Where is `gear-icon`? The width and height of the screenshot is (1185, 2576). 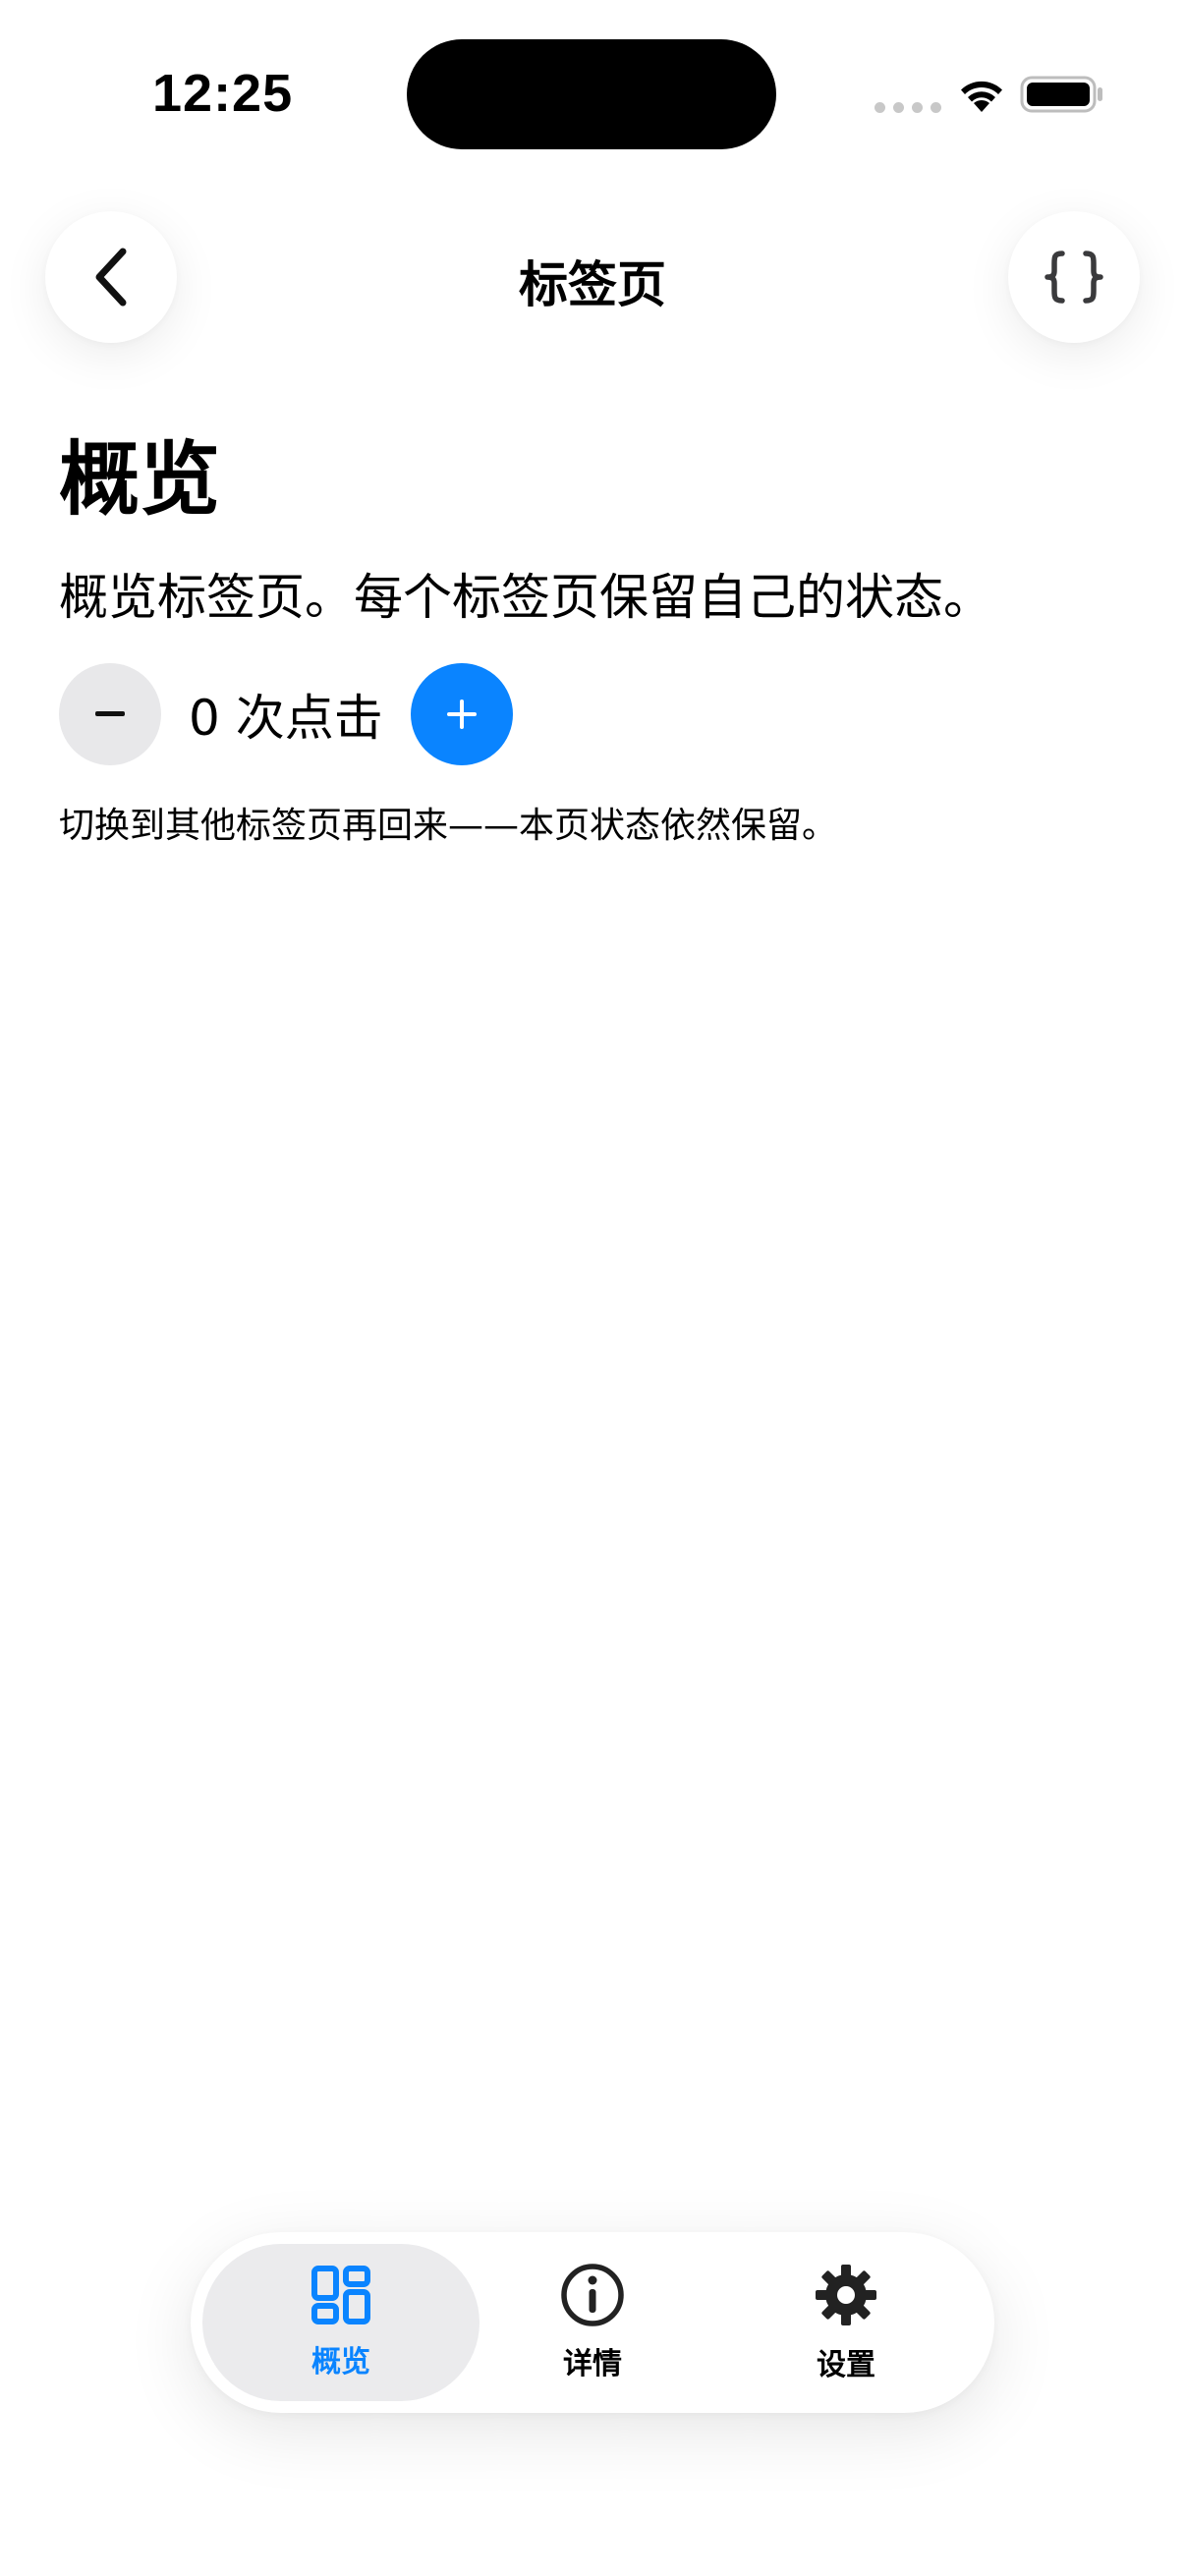 gear-icon is located at coordinates (846, 2295).